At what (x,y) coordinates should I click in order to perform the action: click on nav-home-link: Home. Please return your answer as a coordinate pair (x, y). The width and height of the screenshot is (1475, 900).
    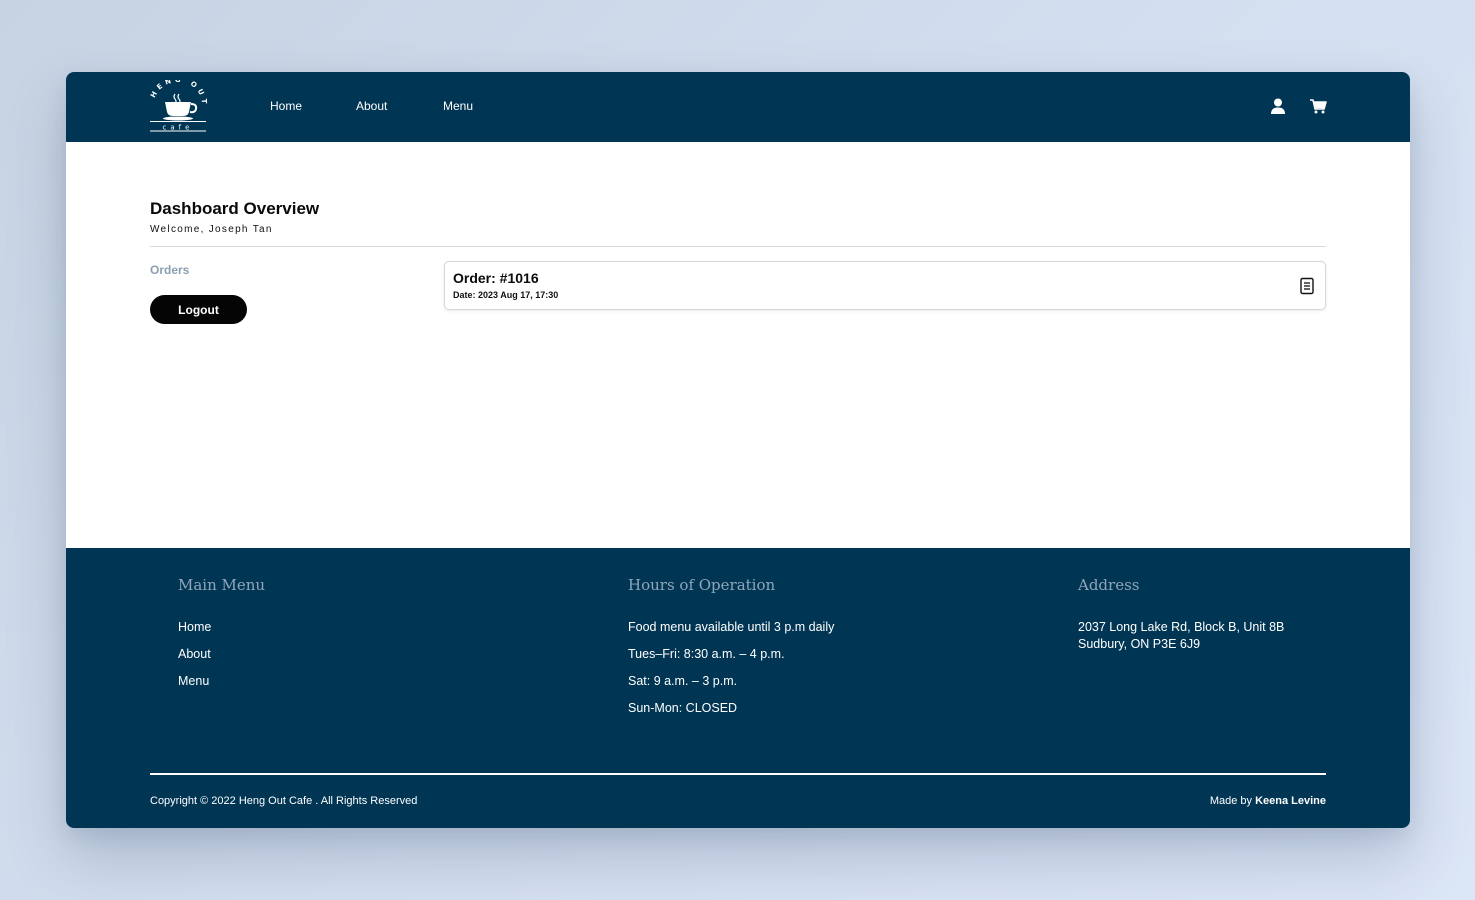
    Looking at the image, I should click on (286, 106).